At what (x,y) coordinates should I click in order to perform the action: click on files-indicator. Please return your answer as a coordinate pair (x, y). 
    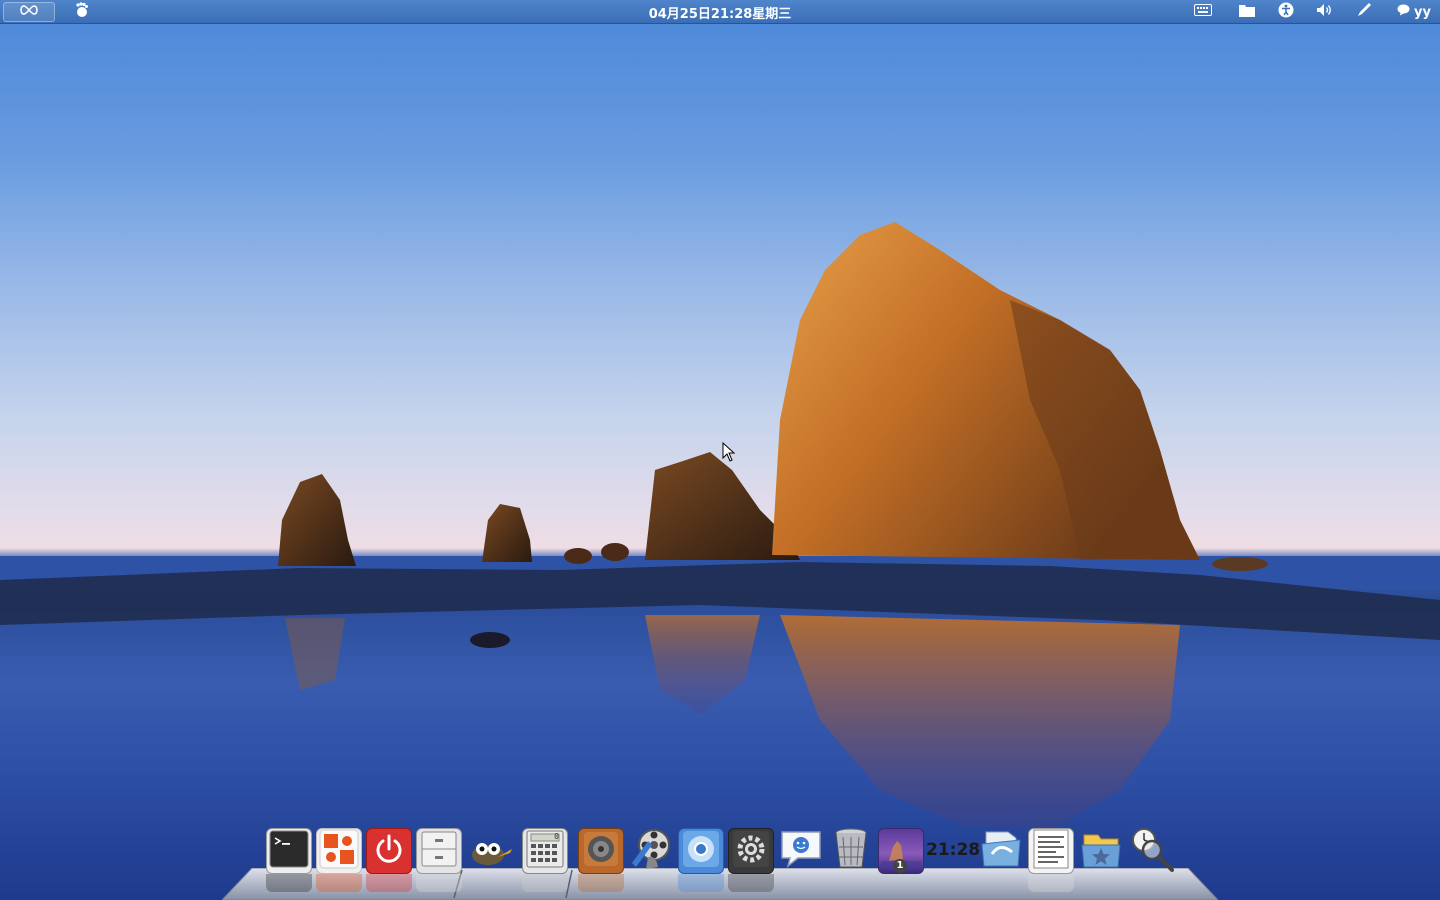
    Looking at the image, I should click on (1247, 12).